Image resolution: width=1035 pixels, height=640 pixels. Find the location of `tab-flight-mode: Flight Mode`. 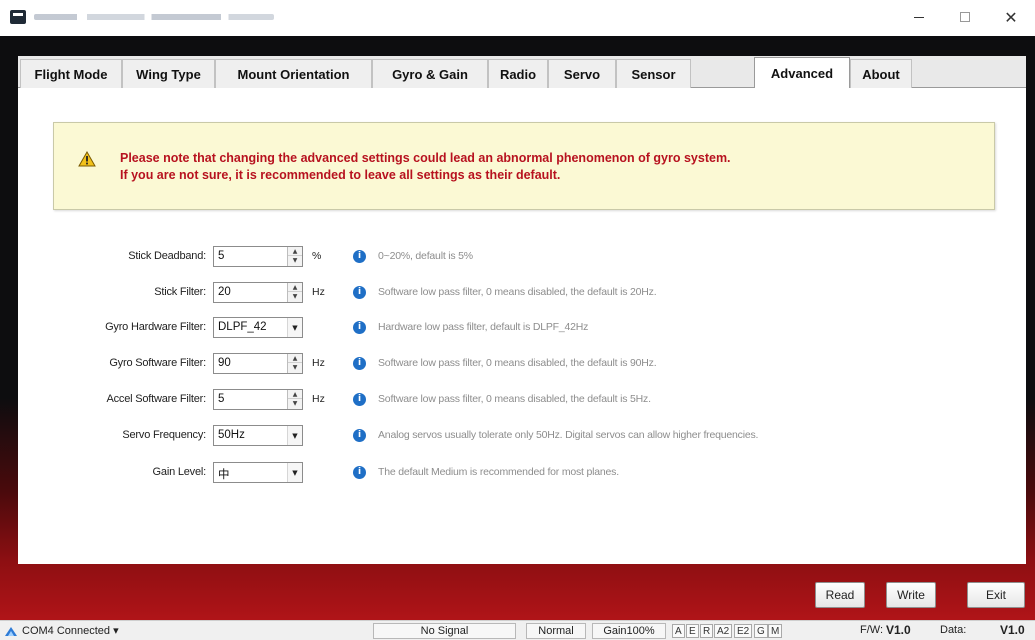

tab-flight-mode: Flight Mode is located at coordinates (71, 73).